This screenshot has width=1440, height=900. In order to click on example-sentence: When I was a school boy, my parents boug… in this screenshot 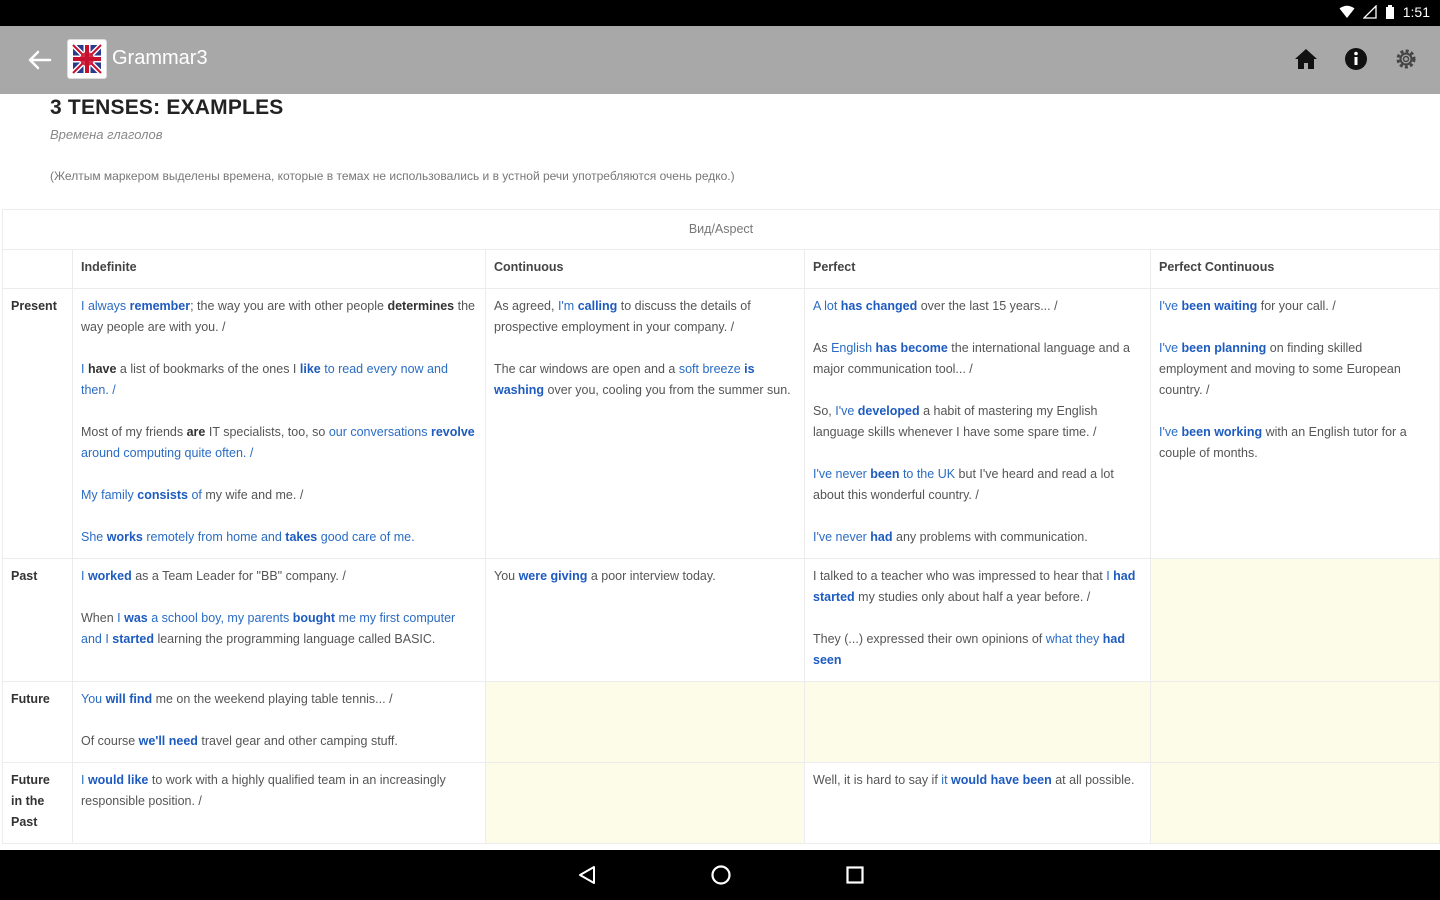, I will do `click(279, 629)`.